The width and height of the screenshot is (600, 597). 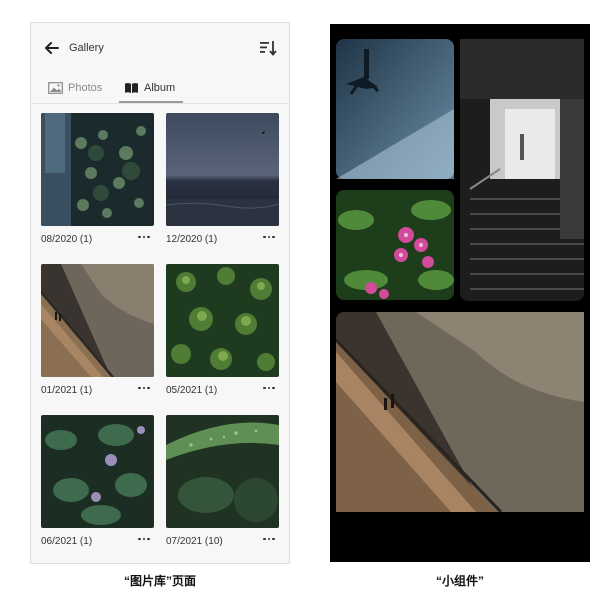 I want to click on album-card: 06/2021 (1), so click(x=97, y=485).